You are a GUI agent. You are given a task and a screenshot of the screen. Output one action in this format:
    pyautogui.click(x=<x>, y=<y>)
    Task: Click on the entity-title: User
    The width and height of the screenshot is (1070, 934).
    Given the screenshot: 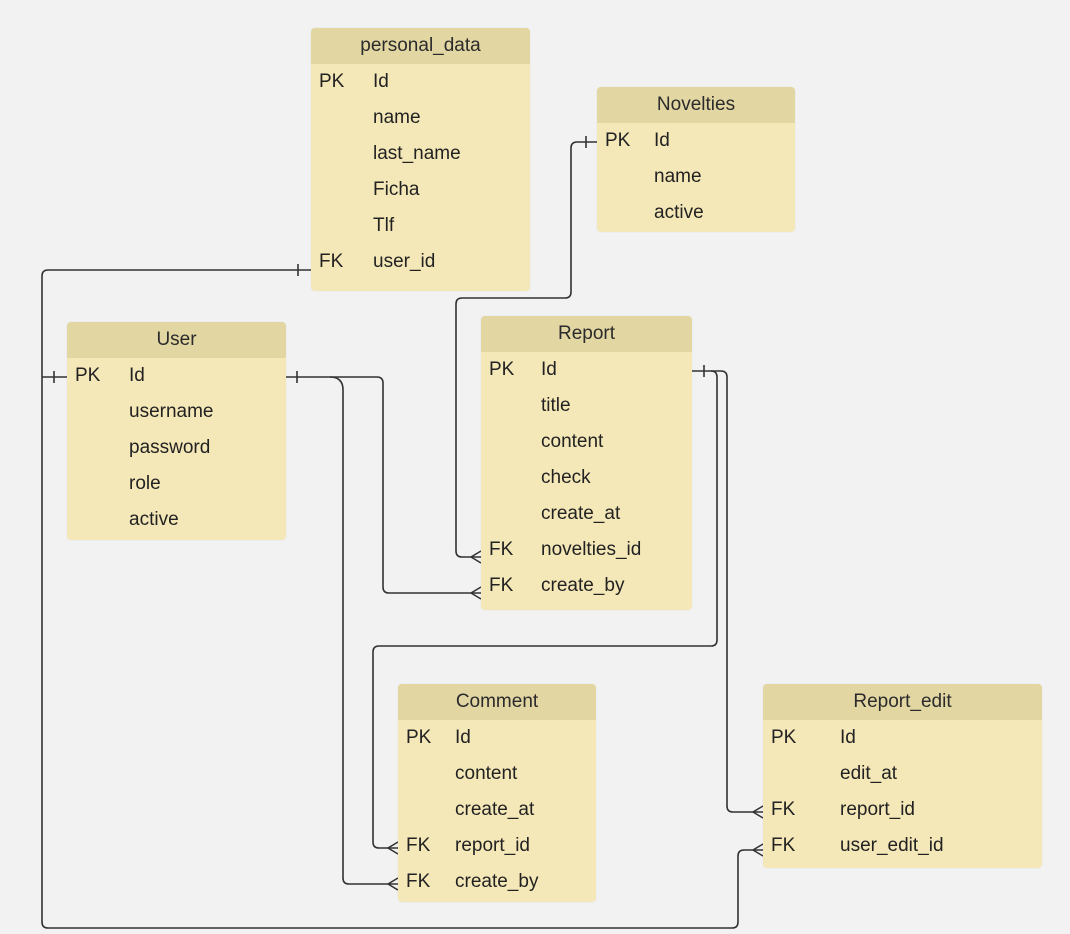 What is the action you would take?
    pyautogui.click(x=176, y=340)
    